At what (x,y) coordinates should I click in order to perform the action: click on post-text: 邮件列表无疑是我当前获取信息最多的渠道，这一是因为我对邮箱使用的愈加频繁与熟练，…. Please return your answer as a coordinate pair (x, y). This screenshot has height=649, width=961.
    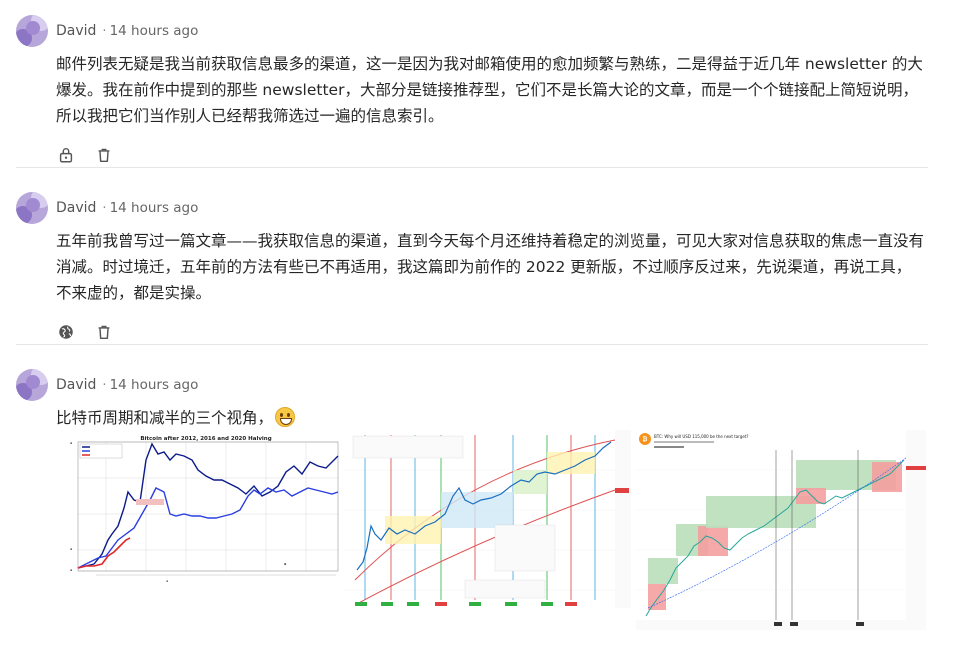
    Looking at the image, I should click on (489, 90).